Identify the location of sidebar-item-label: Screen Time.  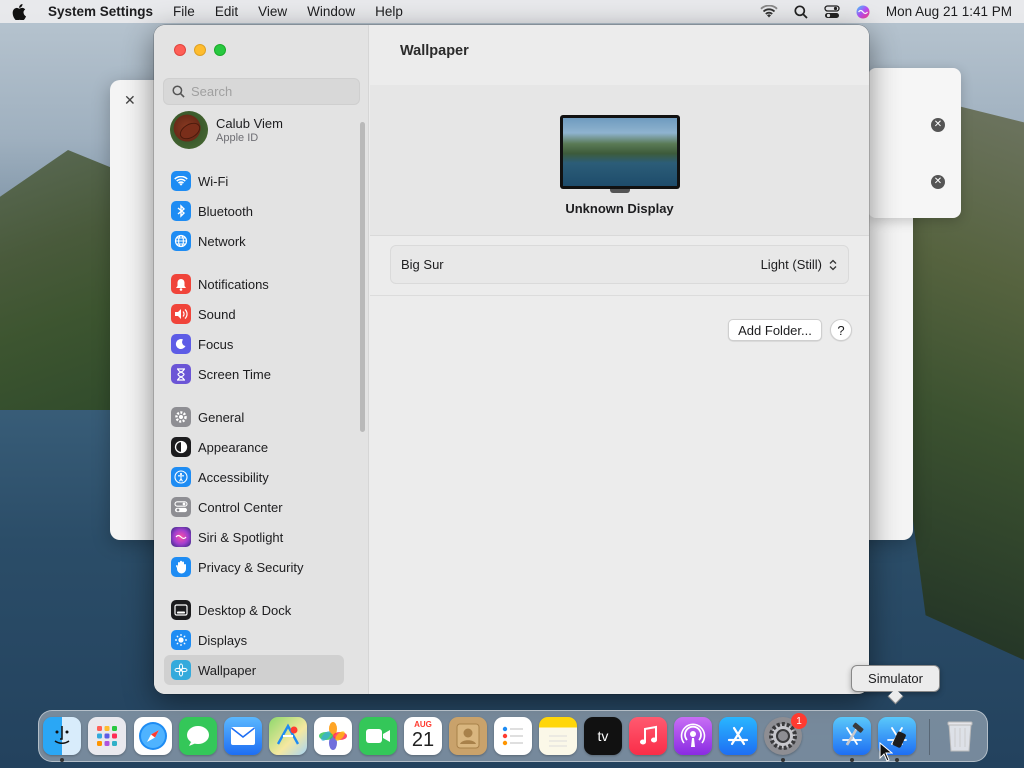
(234, 374).